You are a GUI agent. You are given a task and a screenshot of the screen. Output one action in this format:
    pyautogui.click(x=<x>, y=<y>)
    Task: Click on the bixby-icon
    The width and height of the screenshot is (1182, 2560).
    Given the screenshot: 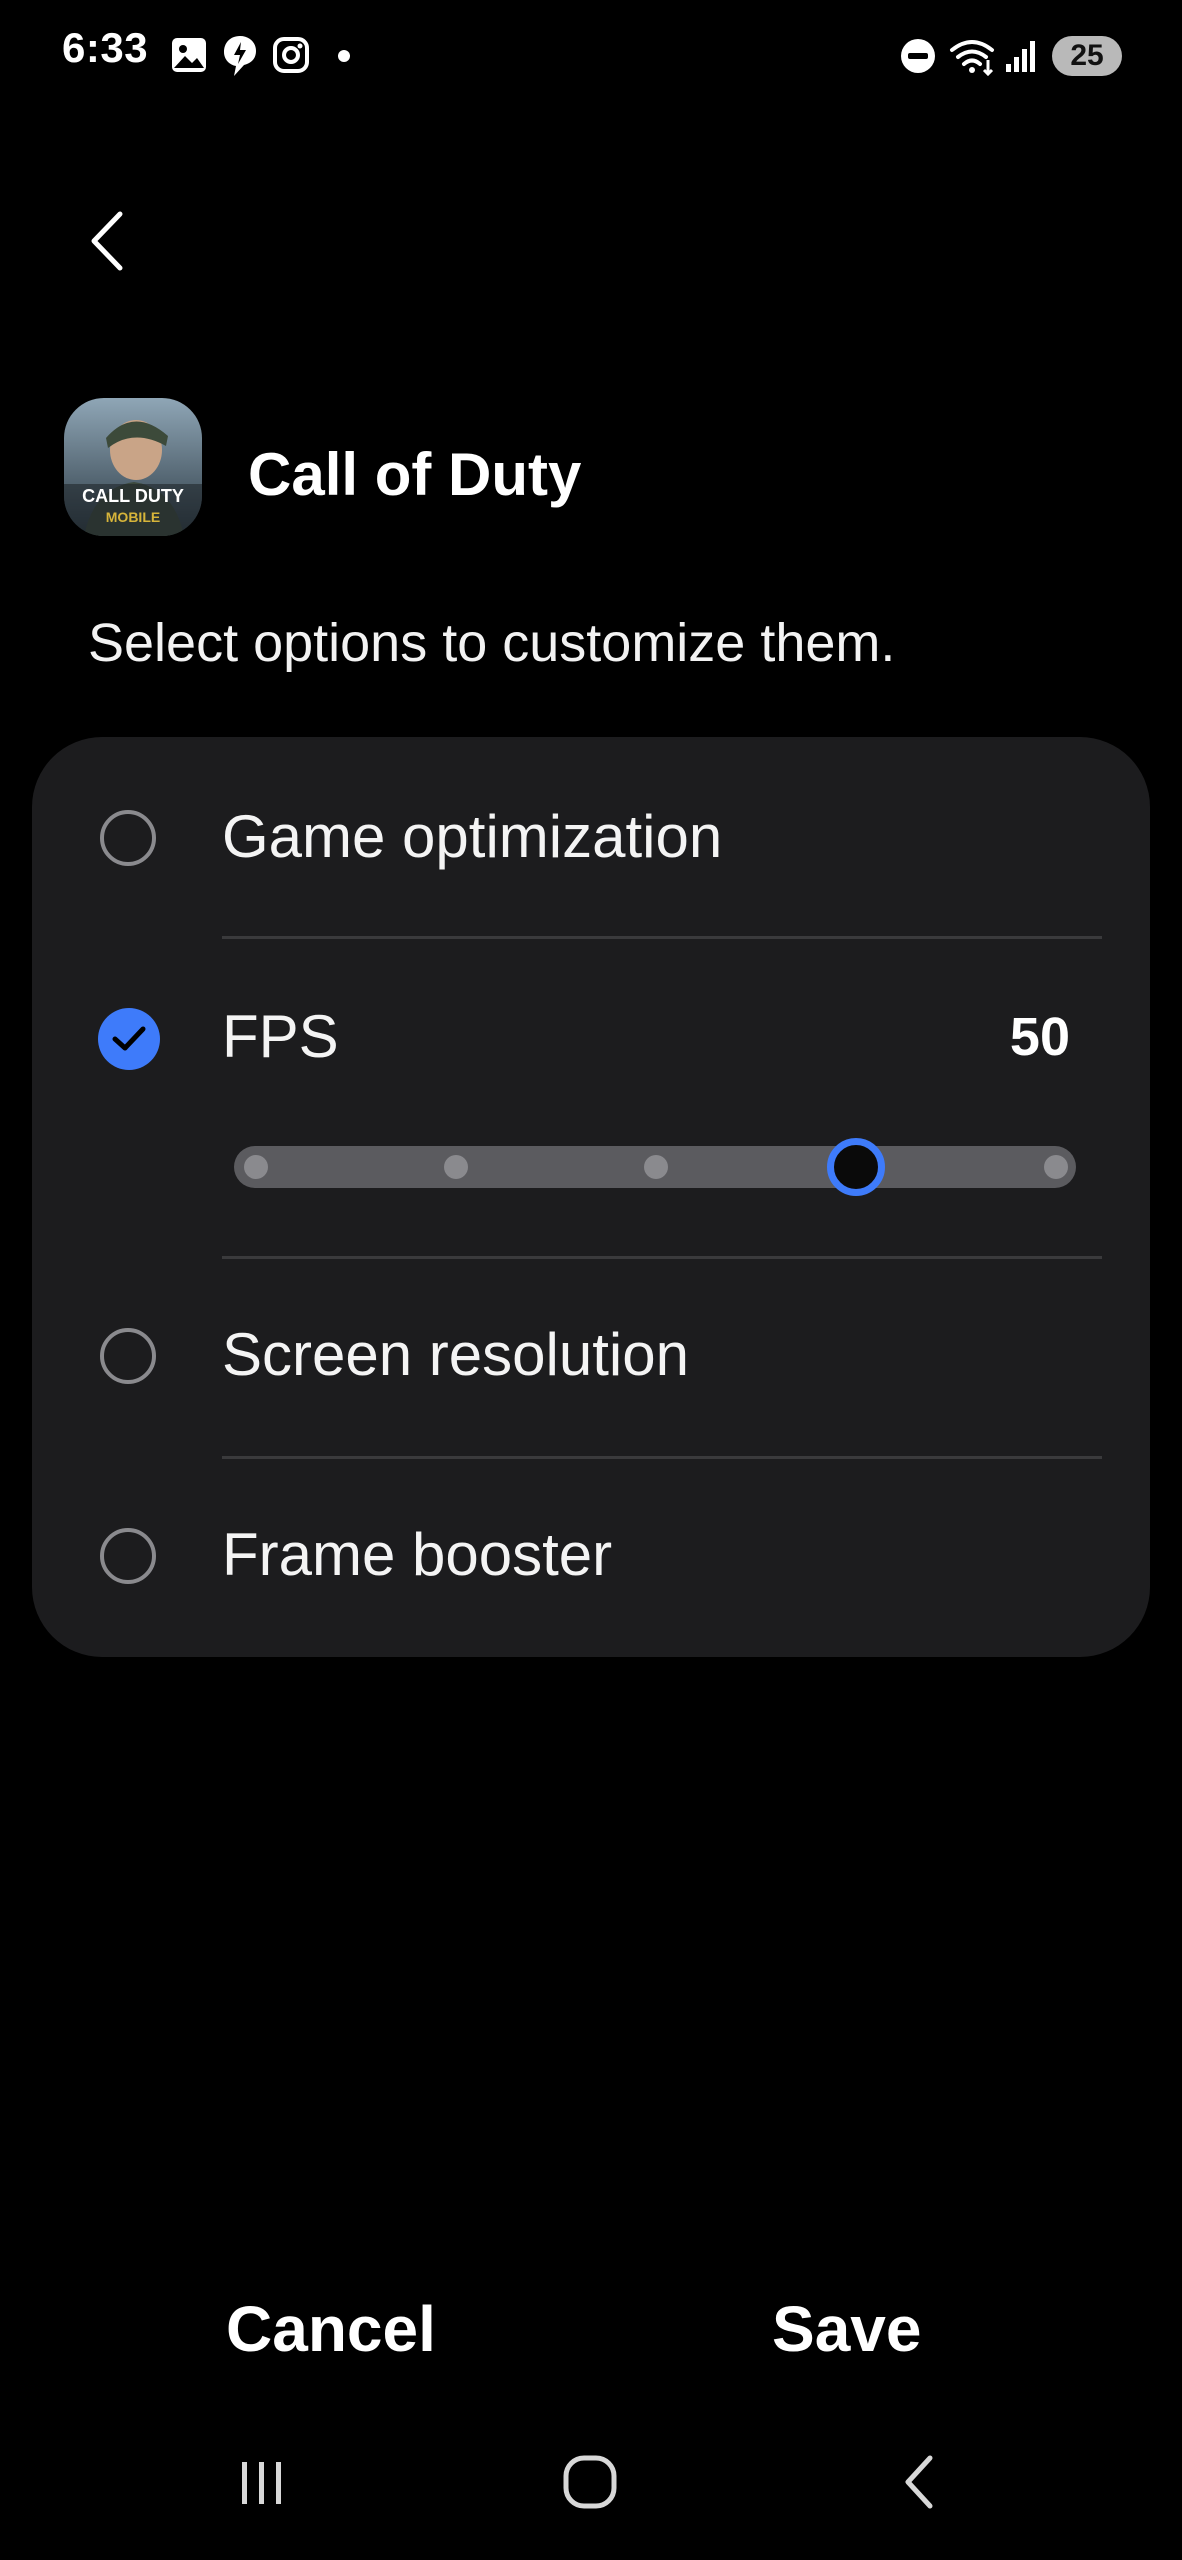 What is the action you would take?
    pyautogui.click(x=240, y=56)
    